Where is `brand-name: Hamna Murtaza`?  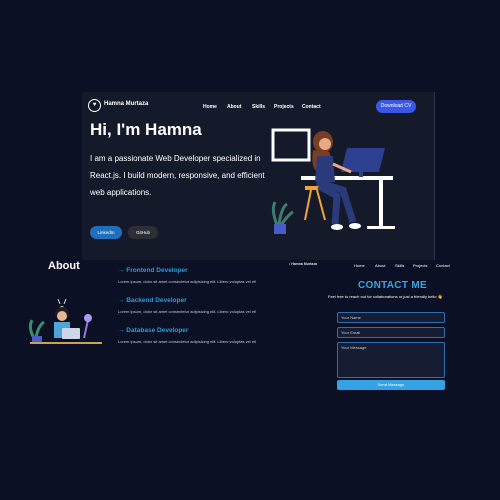 brand-name: Hamna Murtaza is located at coordinates (126, 104).